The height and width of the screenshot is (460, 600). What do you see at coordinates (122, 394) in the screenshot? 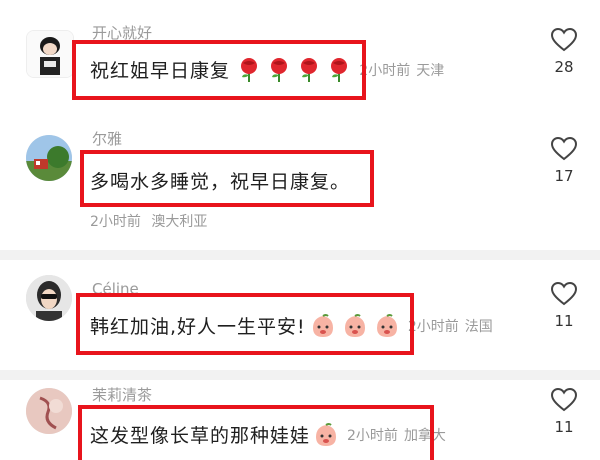
I see `comment-username: 茉莉清茶` at bounding box center [122, 394].